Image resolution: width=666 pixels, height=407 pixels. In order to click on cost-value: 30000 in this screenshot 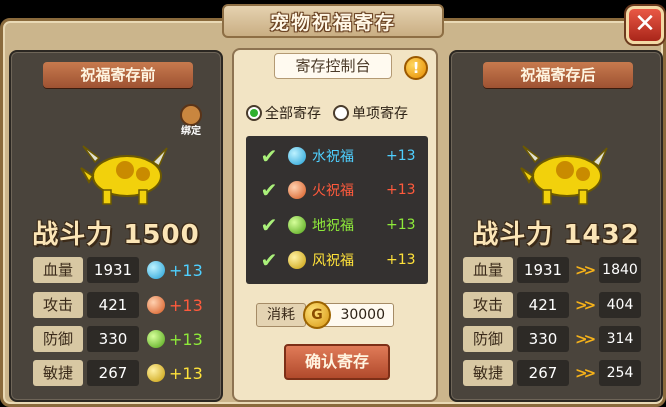, I will do `click(362, 315)`.